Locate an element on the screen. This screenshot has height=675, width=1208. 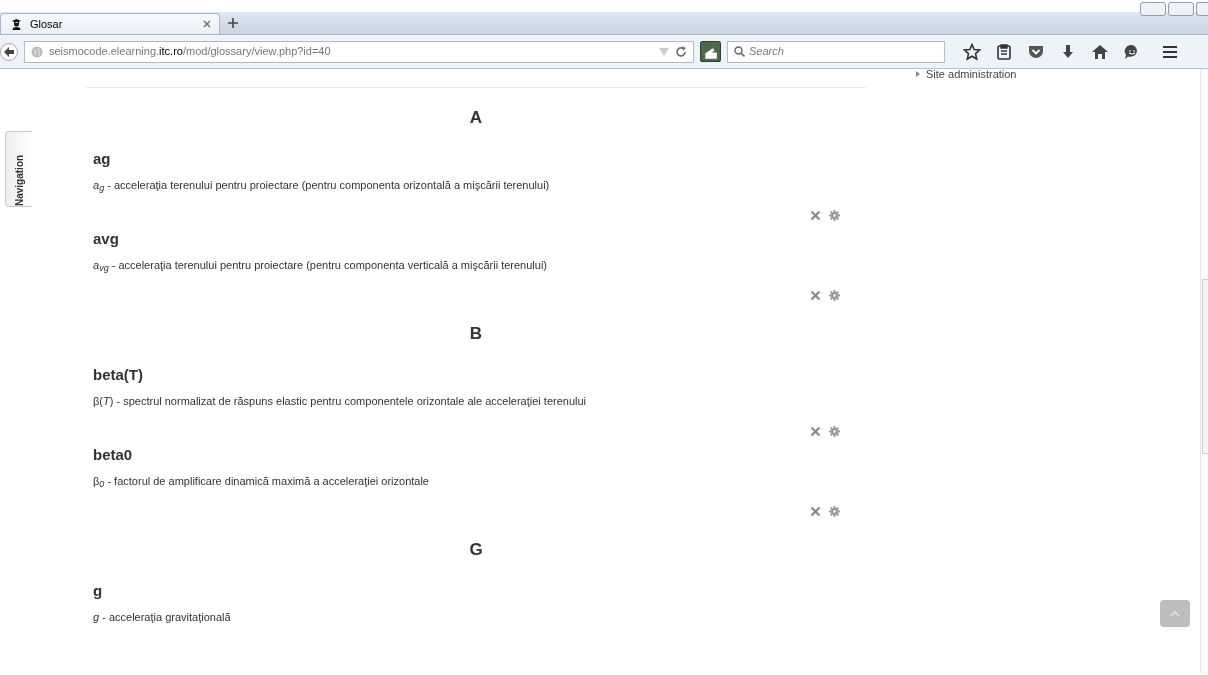
glossary-term: beta(T) is located at coordinates (118, 375).